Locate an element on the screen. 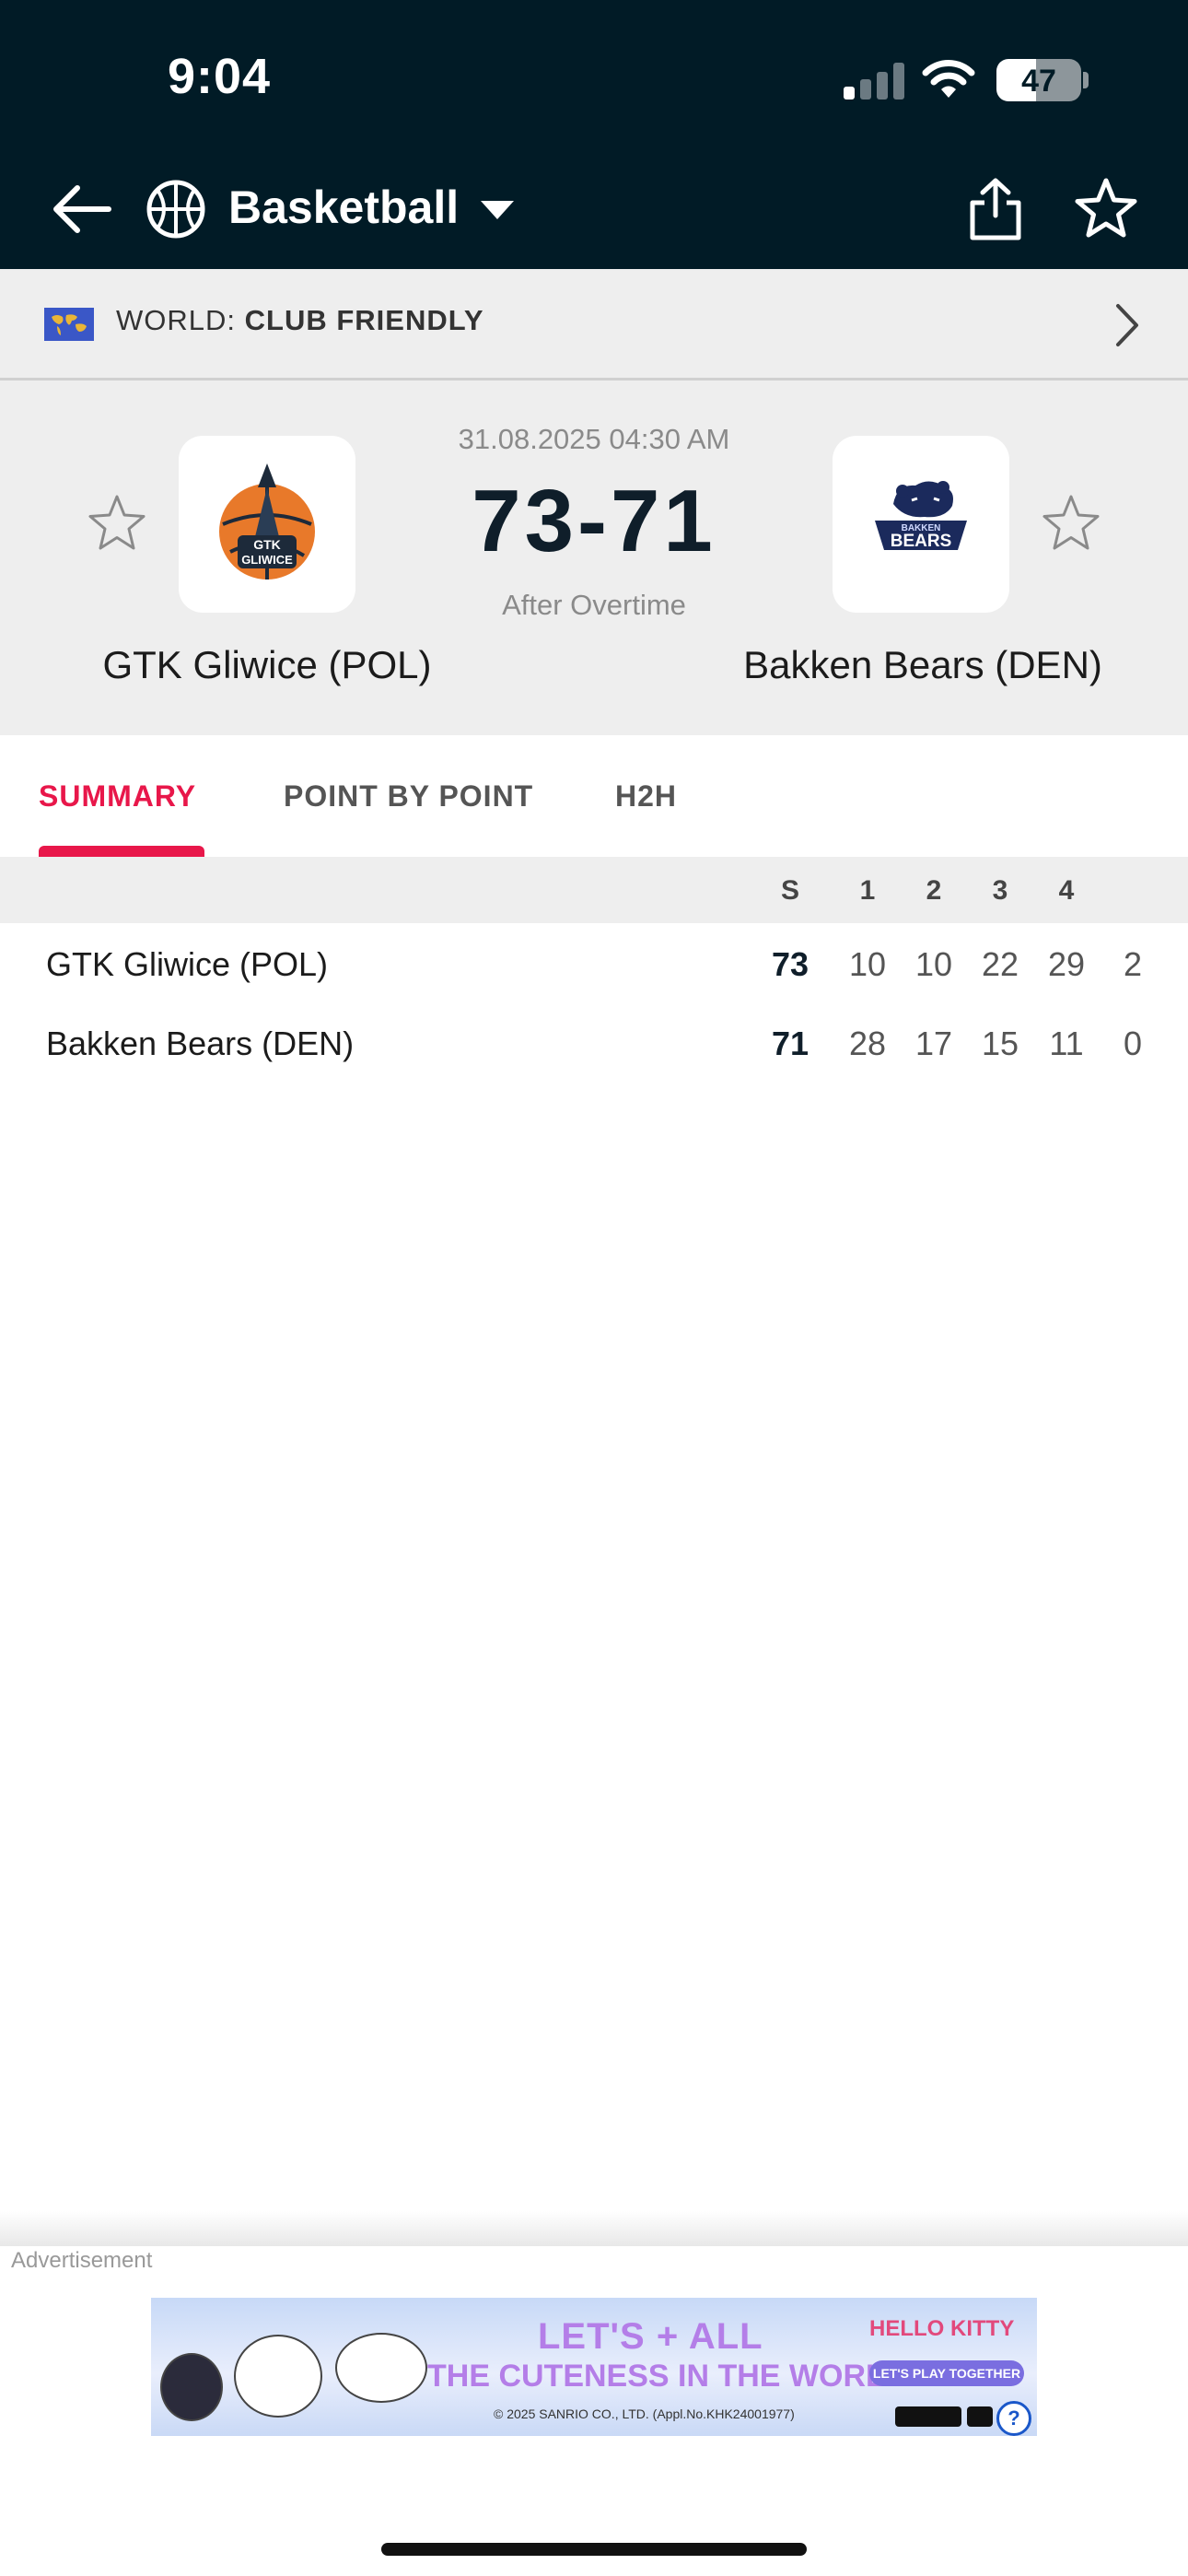 This screenshot has height=2576, width=1188. basketball-icon is located at coordinates (175, 209).